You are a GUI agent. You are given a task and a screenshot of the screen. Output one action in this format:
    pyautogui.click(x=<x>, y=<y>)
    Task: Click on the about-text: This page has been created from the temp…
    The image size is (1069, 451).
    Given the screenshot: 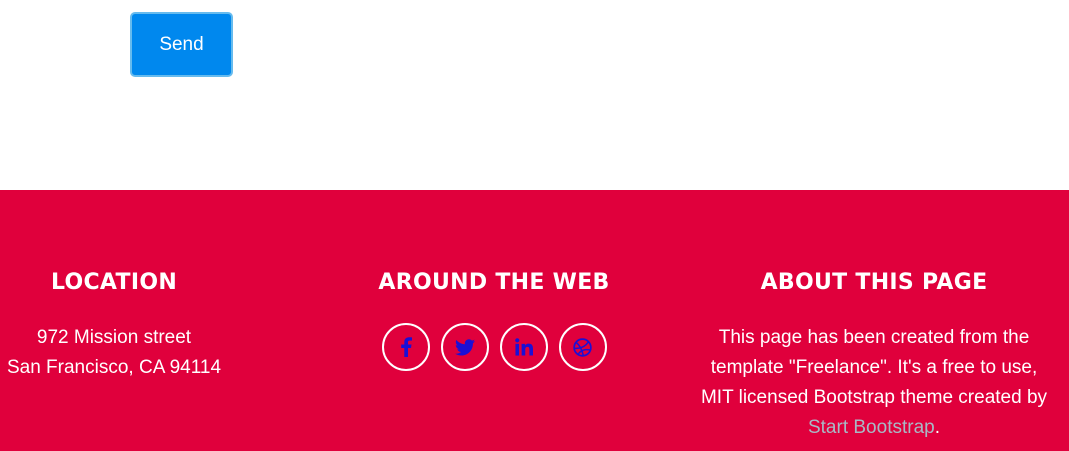 What is the action you would take?
    pyautogui.click(x=874, y=383)
    